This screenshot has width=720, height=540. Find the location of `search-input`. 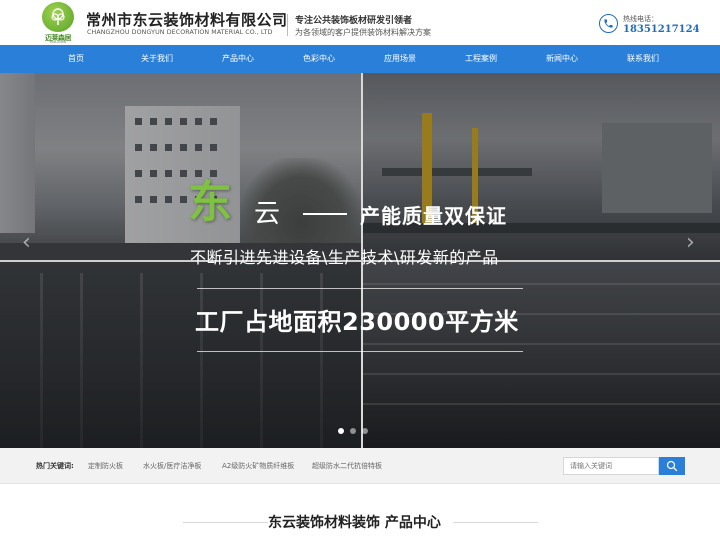

search-input is located at coordinates (611, 466).